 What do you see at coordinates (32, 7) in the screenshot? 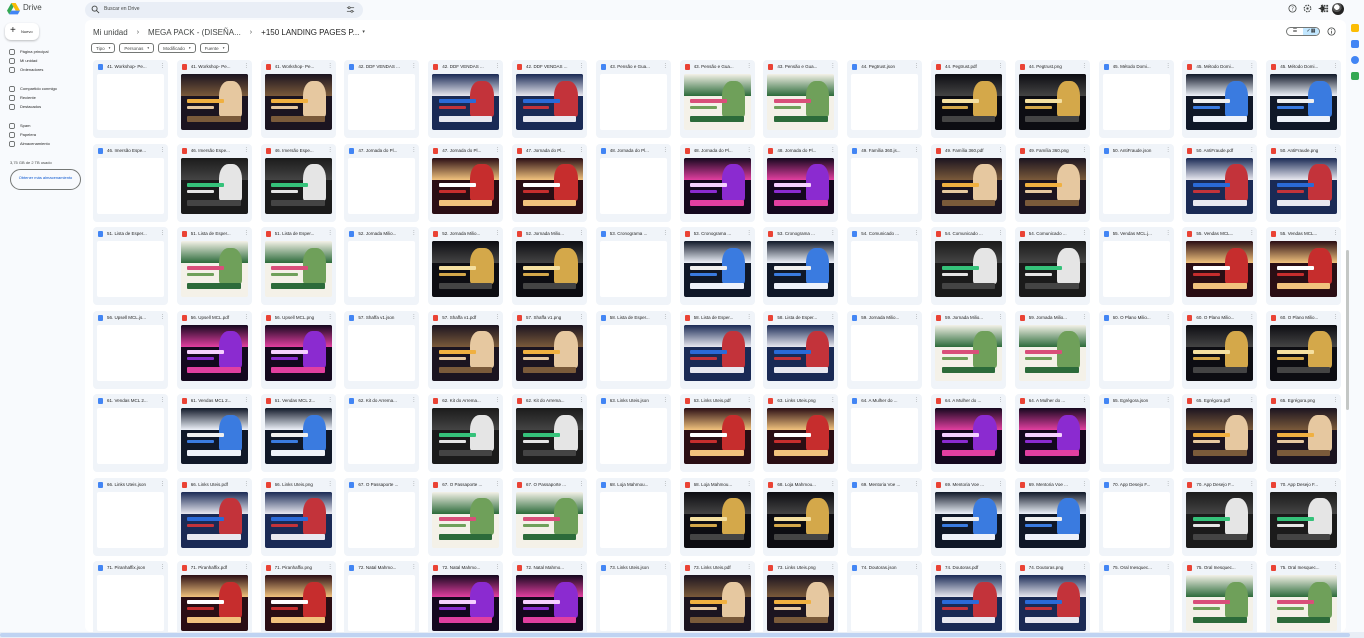
I see `app-brand: Drive` at bounding box center [32, 7].